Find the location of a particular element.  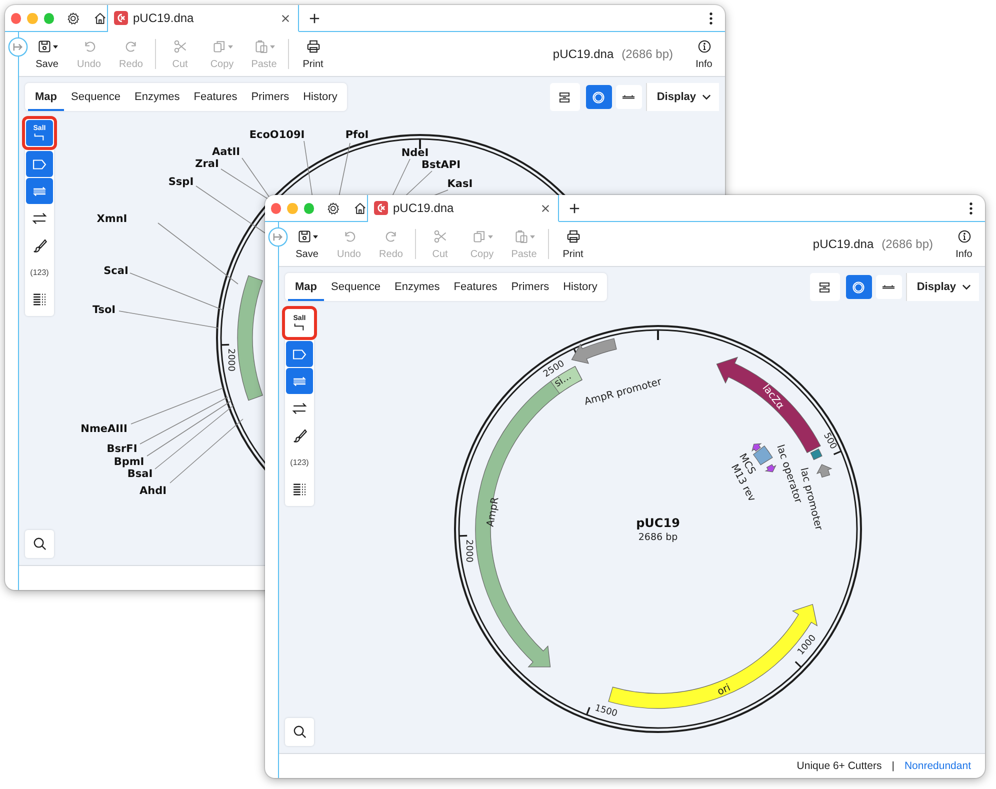

chevron-down-icon is located at coordinates (966, 287).